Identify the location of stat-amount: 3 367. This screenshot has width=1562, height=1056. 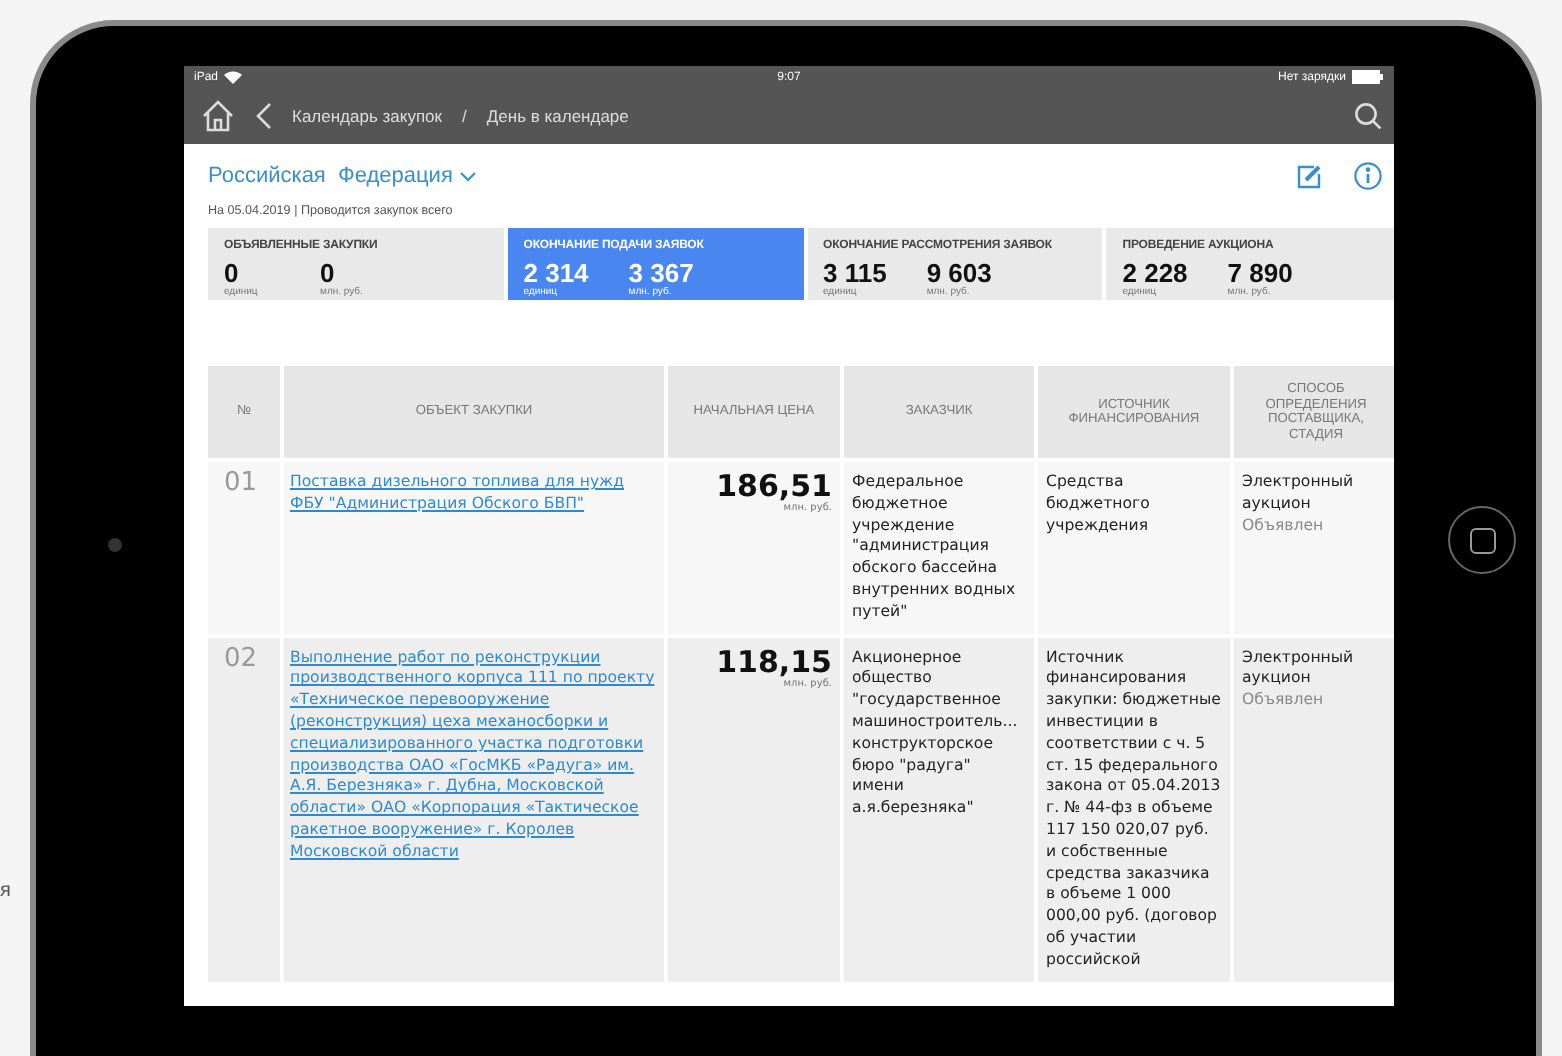
(661, 273).